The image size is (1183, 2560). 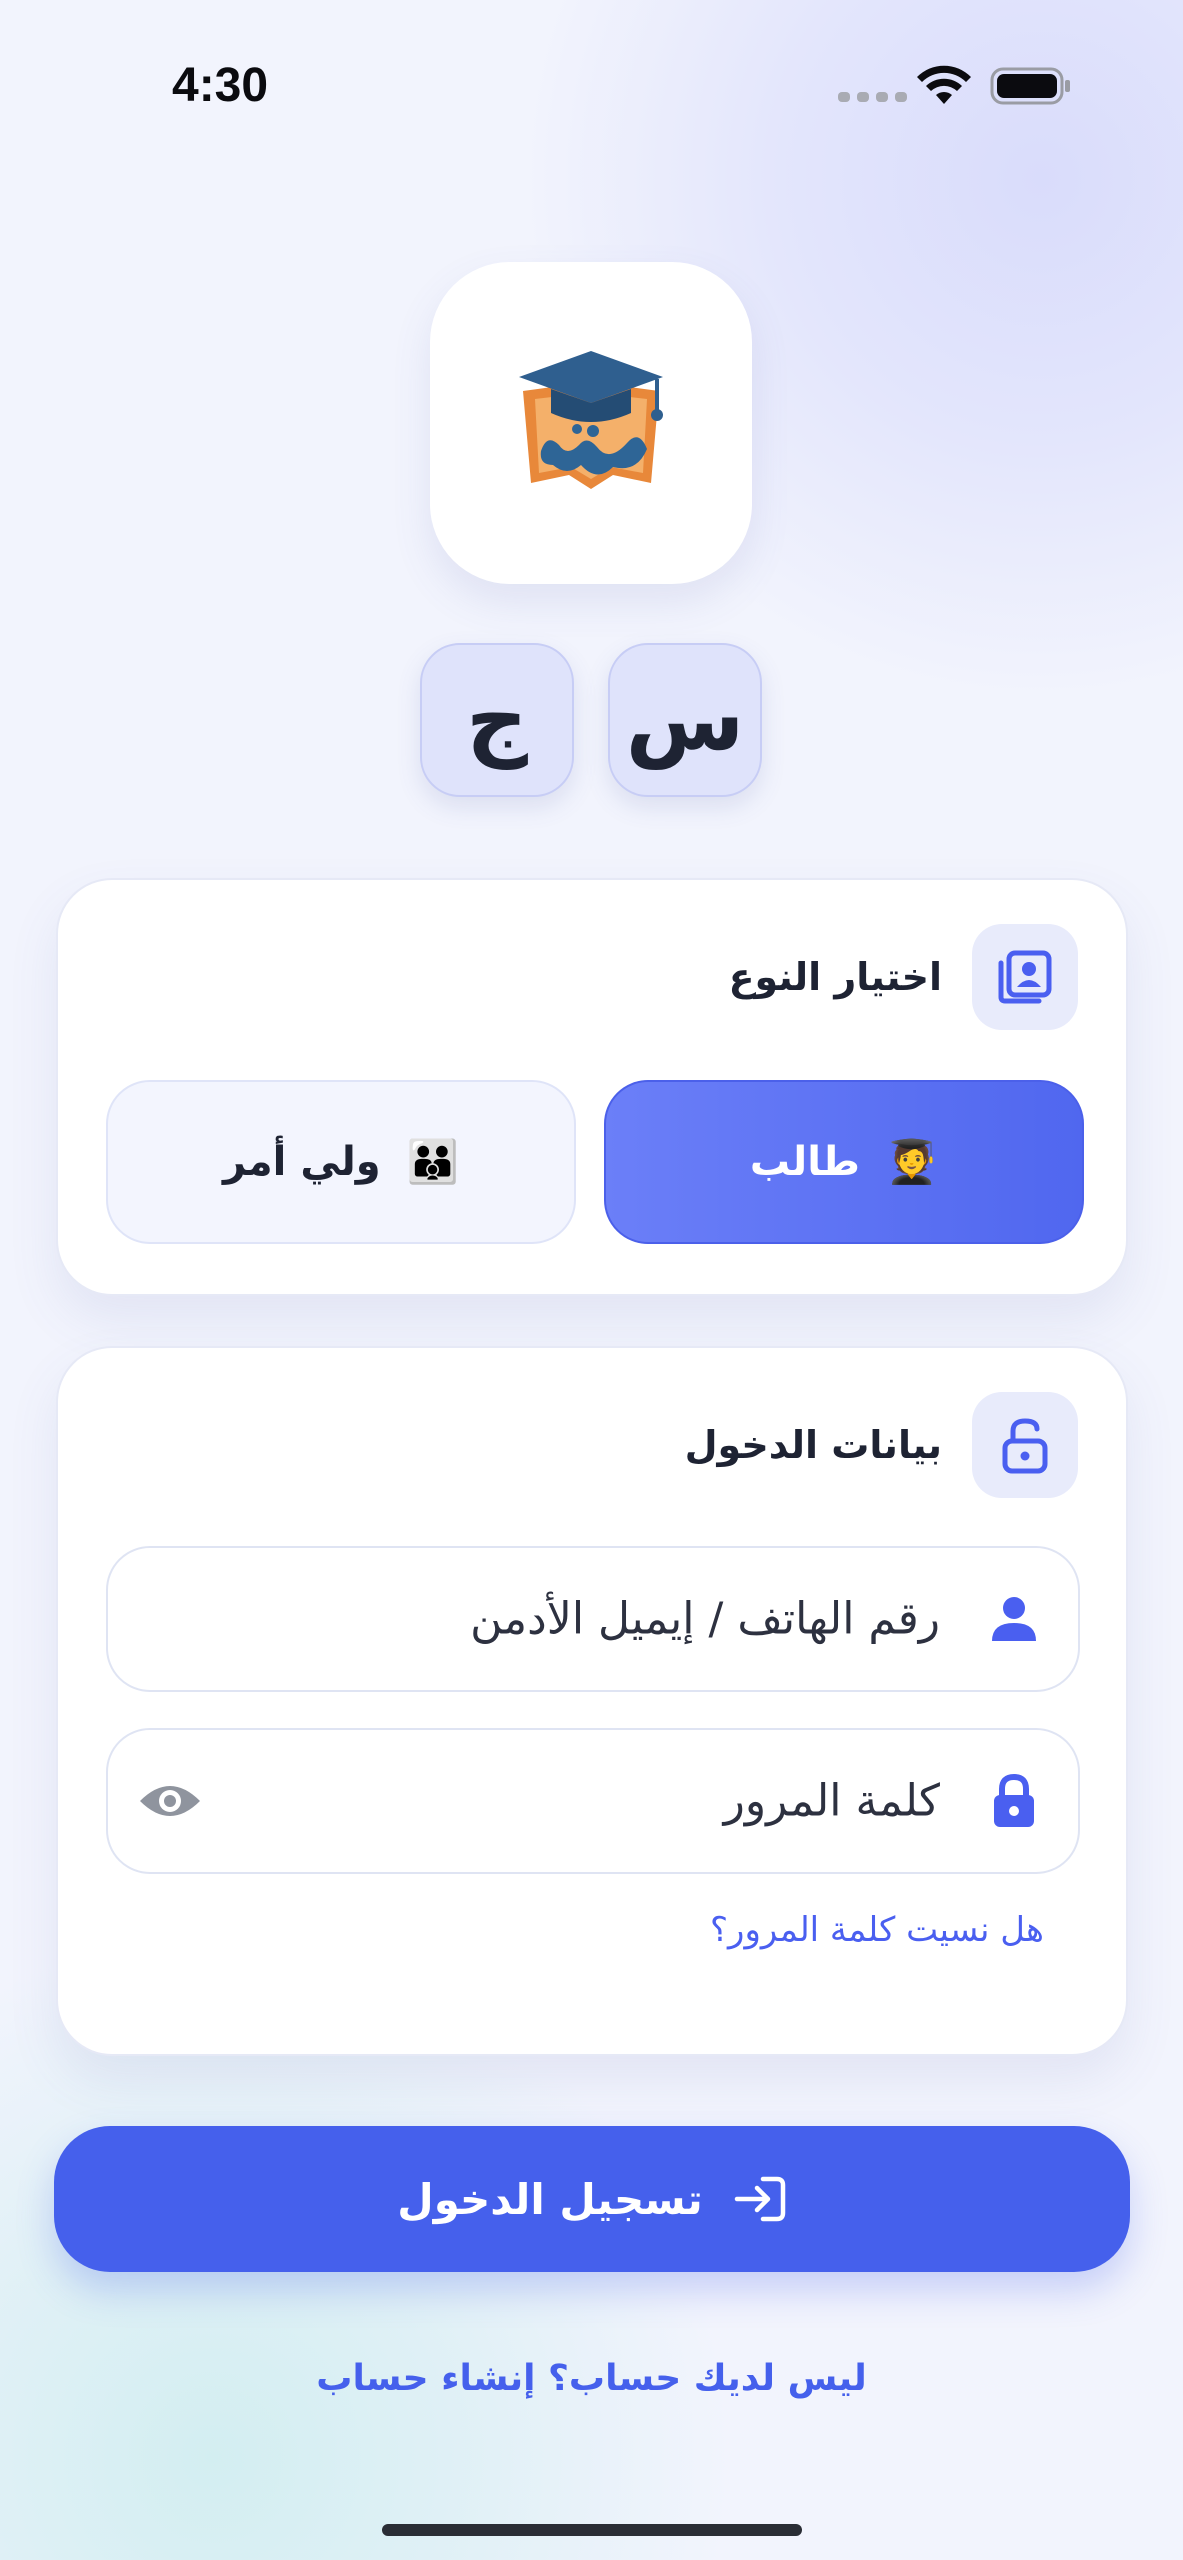 I want to click on type-student-button: 🧑‍🎓 طالب, so click(x=844, y=1162).